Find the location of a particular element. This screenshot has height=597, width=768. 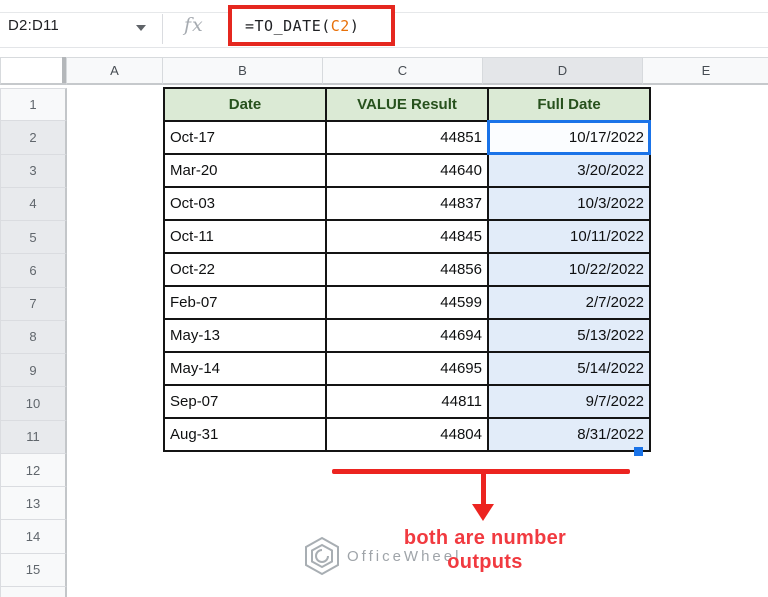

cell-c9: 44695 is located at coordinates (407, 368).